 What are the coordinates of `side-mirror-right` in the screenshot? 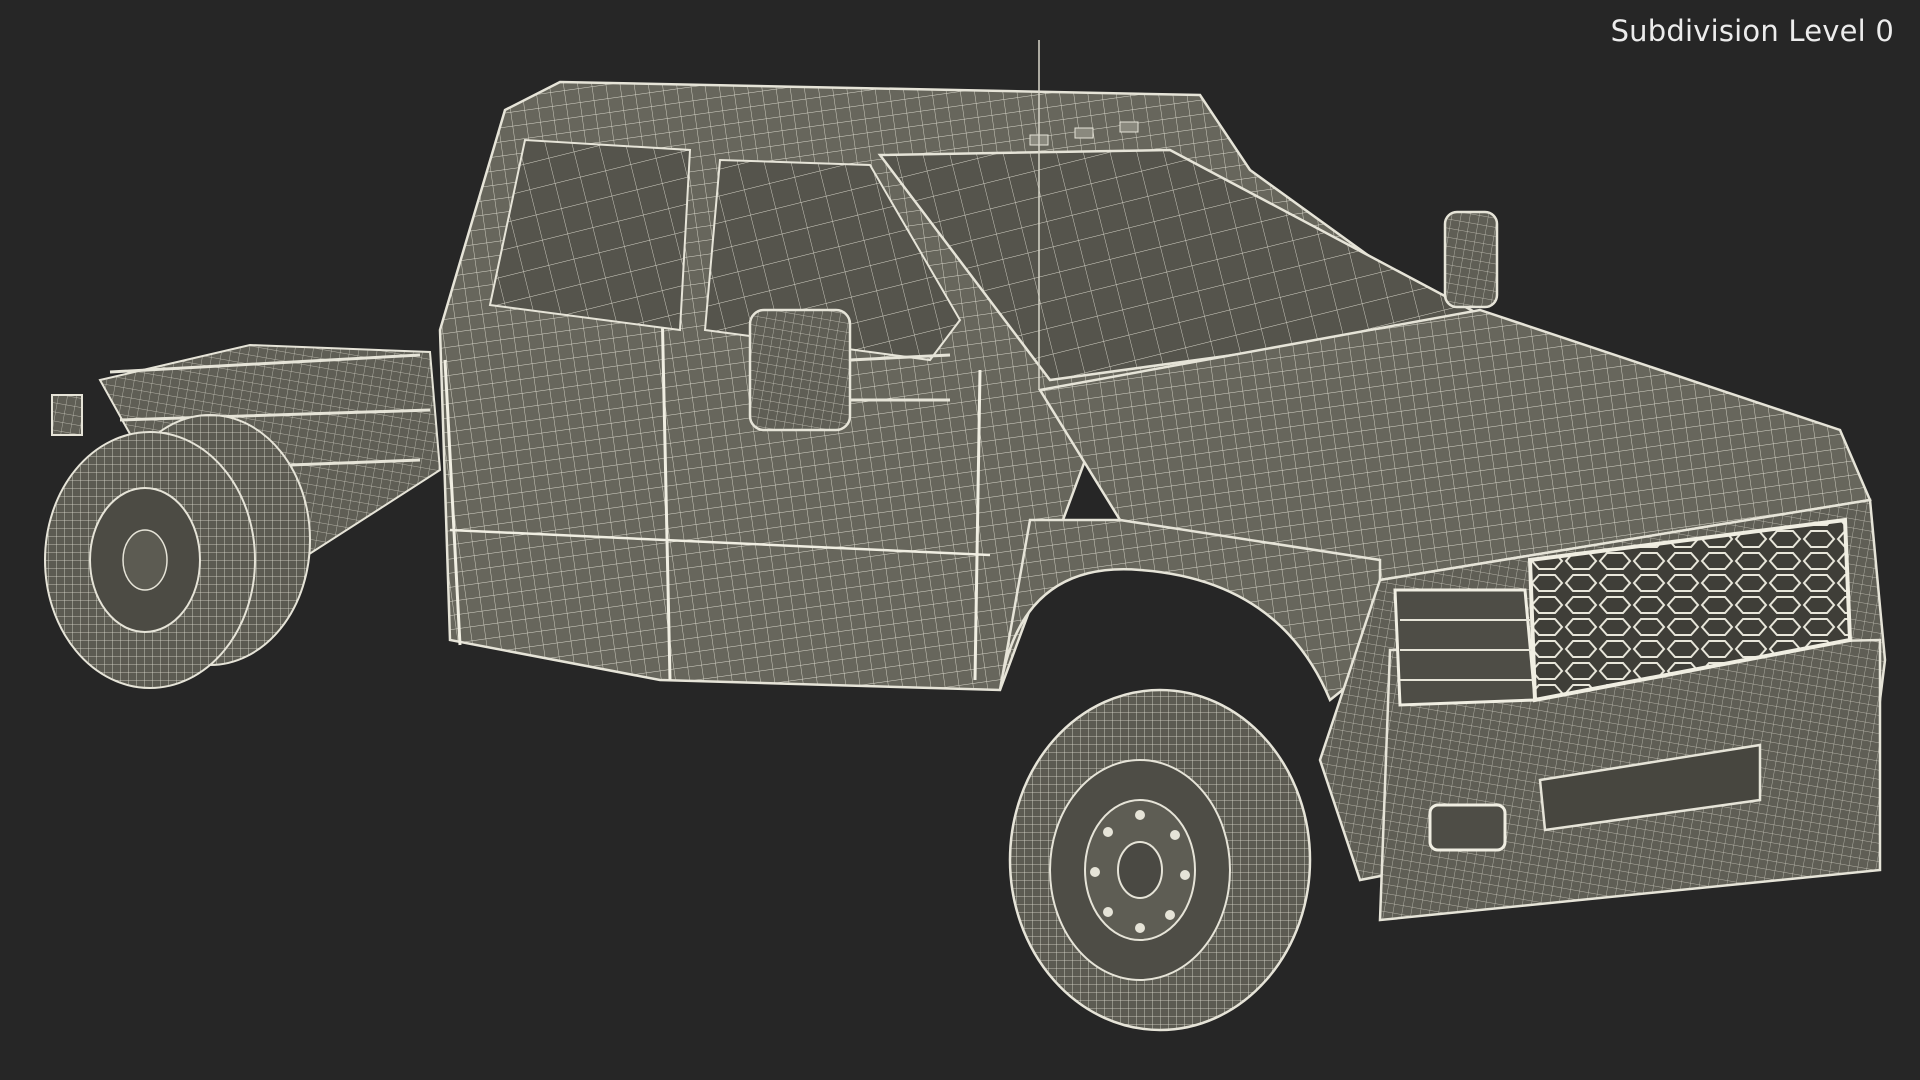 It's located at (1471, 259).